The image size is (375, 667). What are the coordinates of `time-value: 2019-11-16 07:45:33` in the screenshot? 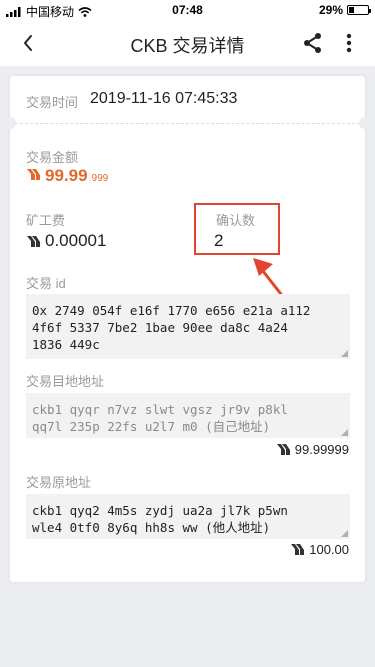 It's located at (164, 98).